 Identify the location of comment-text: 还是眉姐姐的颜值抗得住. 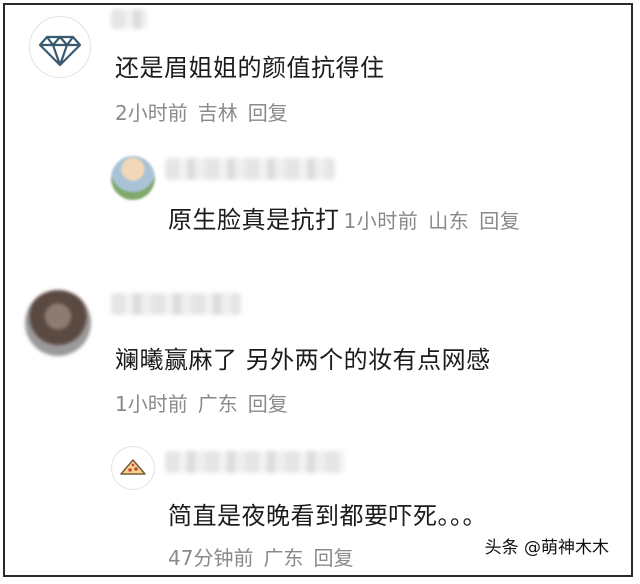
(250, 68).